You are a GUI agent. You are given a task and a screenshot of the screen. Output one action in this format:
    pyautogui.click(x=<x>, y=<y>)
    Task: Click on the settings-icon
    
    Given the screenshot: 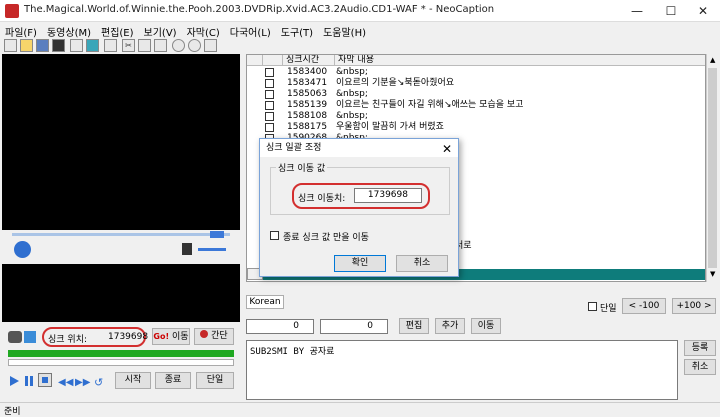 What is the action you would take?
    pyautogui.click(x=210, y=45)
    